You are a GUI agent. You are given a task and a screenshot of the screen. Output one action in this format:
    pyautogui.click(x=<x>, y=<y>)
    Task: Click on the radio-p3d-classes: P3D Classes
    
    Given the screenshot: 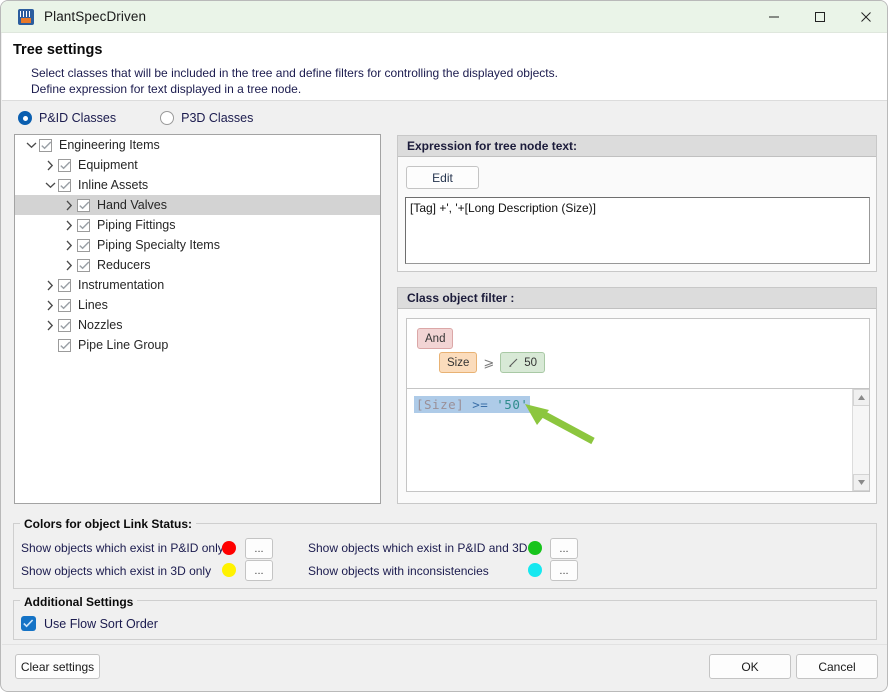 What is the action you would take?
    pyautogui.click(x=206, y=118)
    